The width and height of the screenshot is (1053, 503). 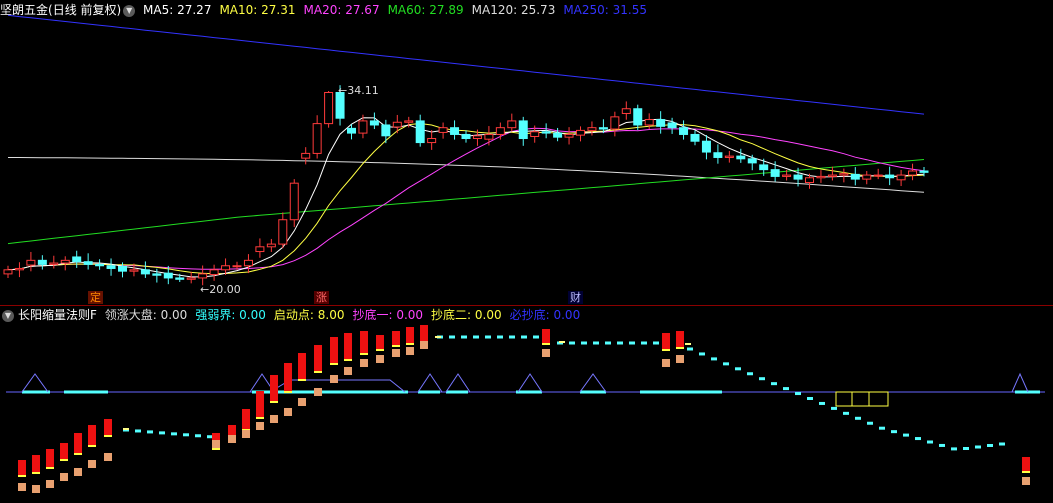 I want to click on event-tag-text: 涨, so click(x=321, y=297).